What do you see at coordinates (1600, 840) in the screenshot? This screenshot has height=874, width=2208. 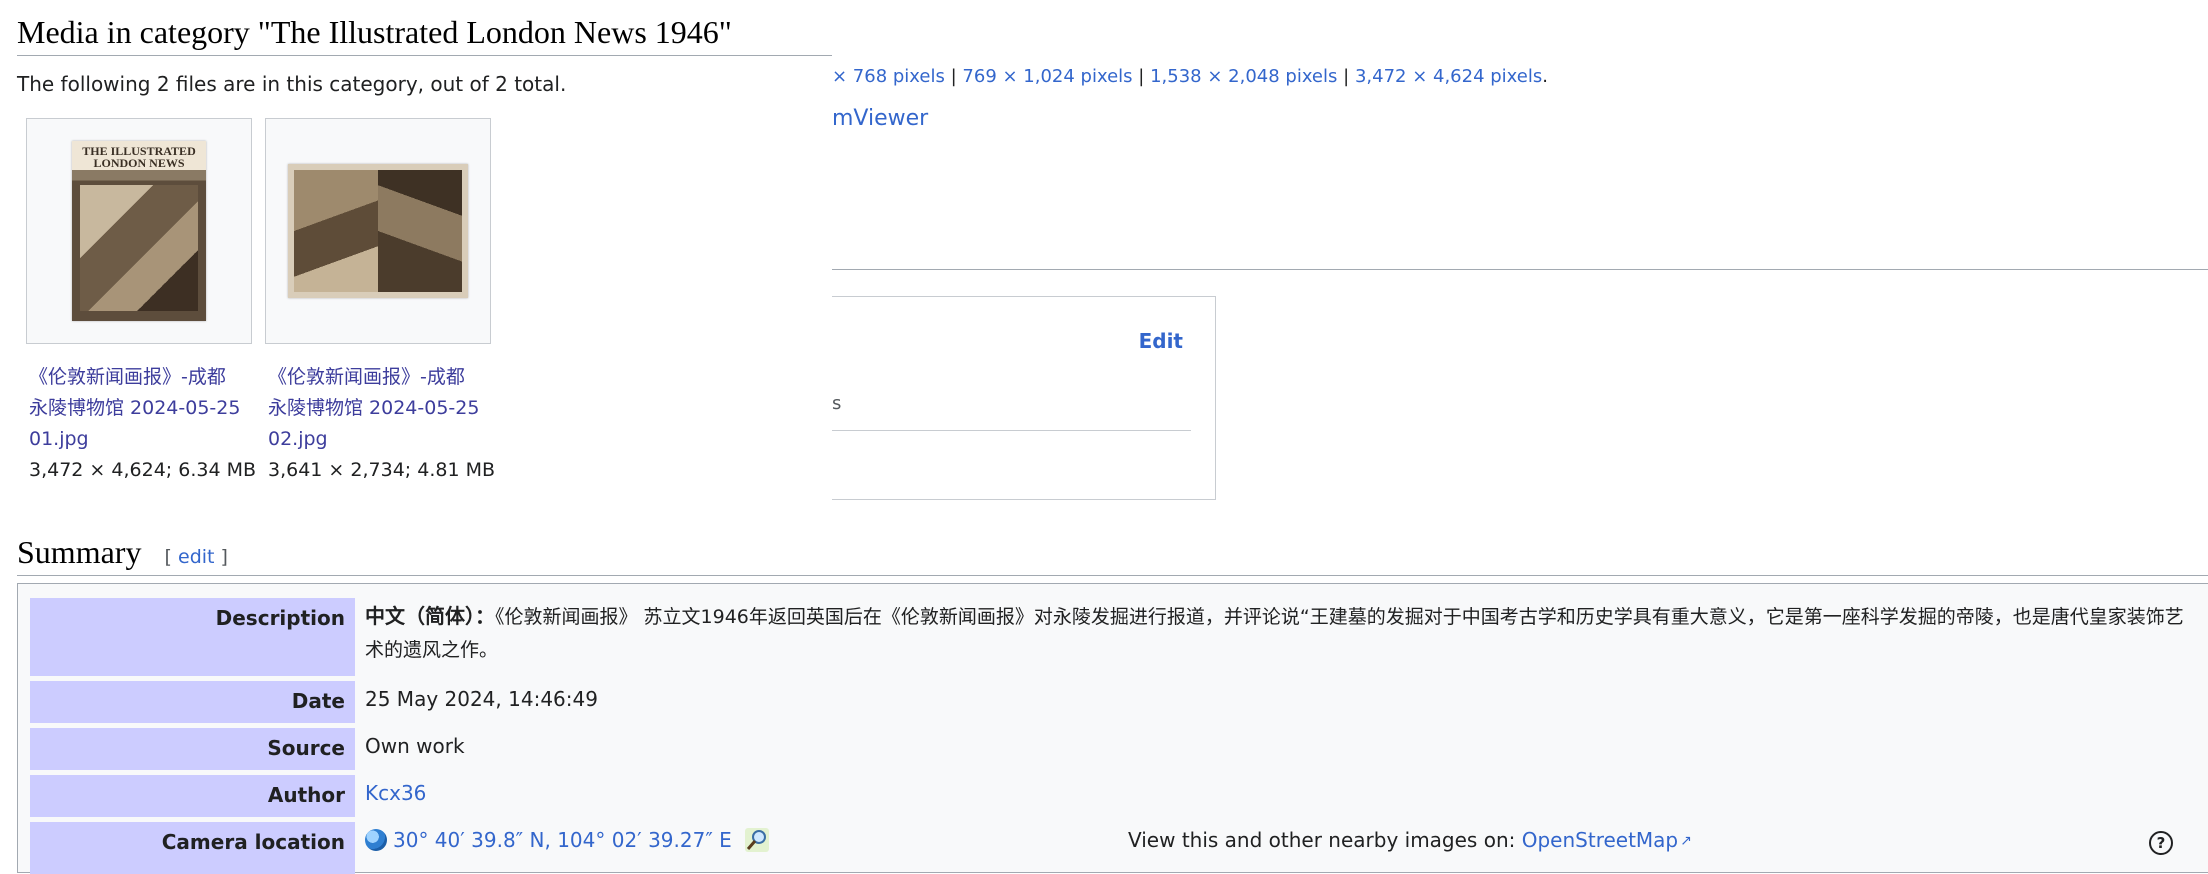 I see `openstreetmap-link: OpenStreetMap` at bounding box center [1600, 840].